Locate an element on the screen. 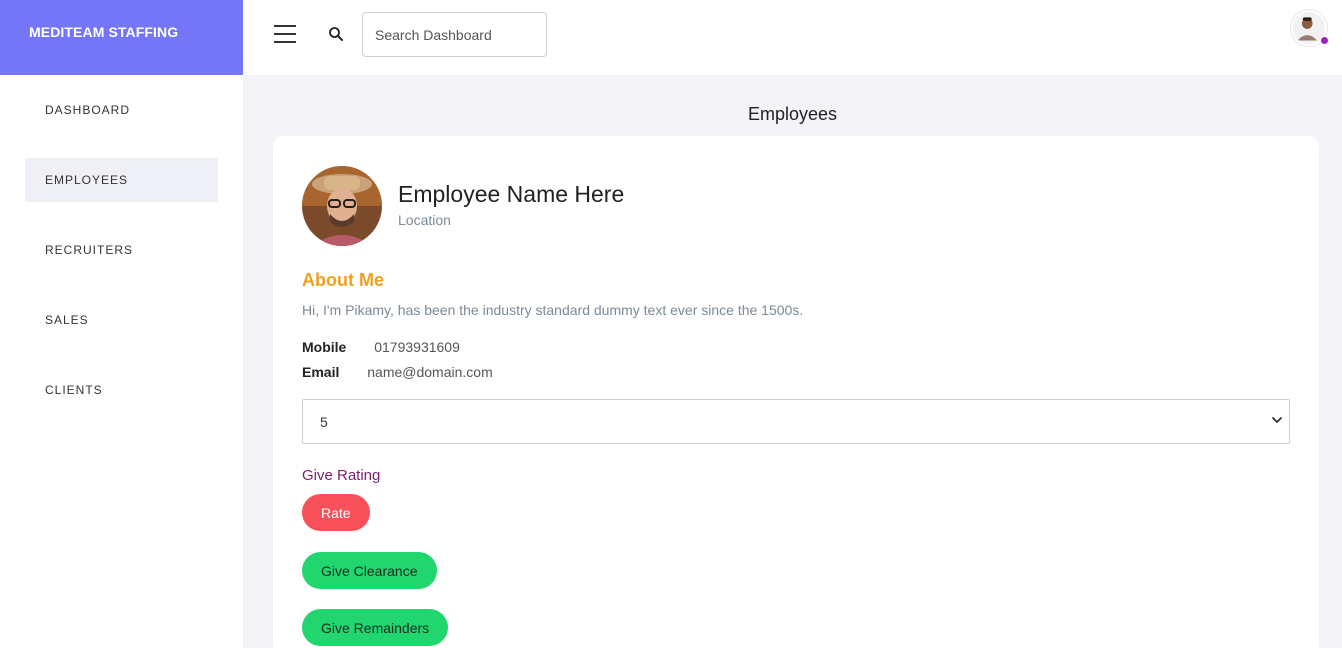 The height and width of the screenshot is (648, 1342). rating-select: 5 is located at coordinates (796, 421).